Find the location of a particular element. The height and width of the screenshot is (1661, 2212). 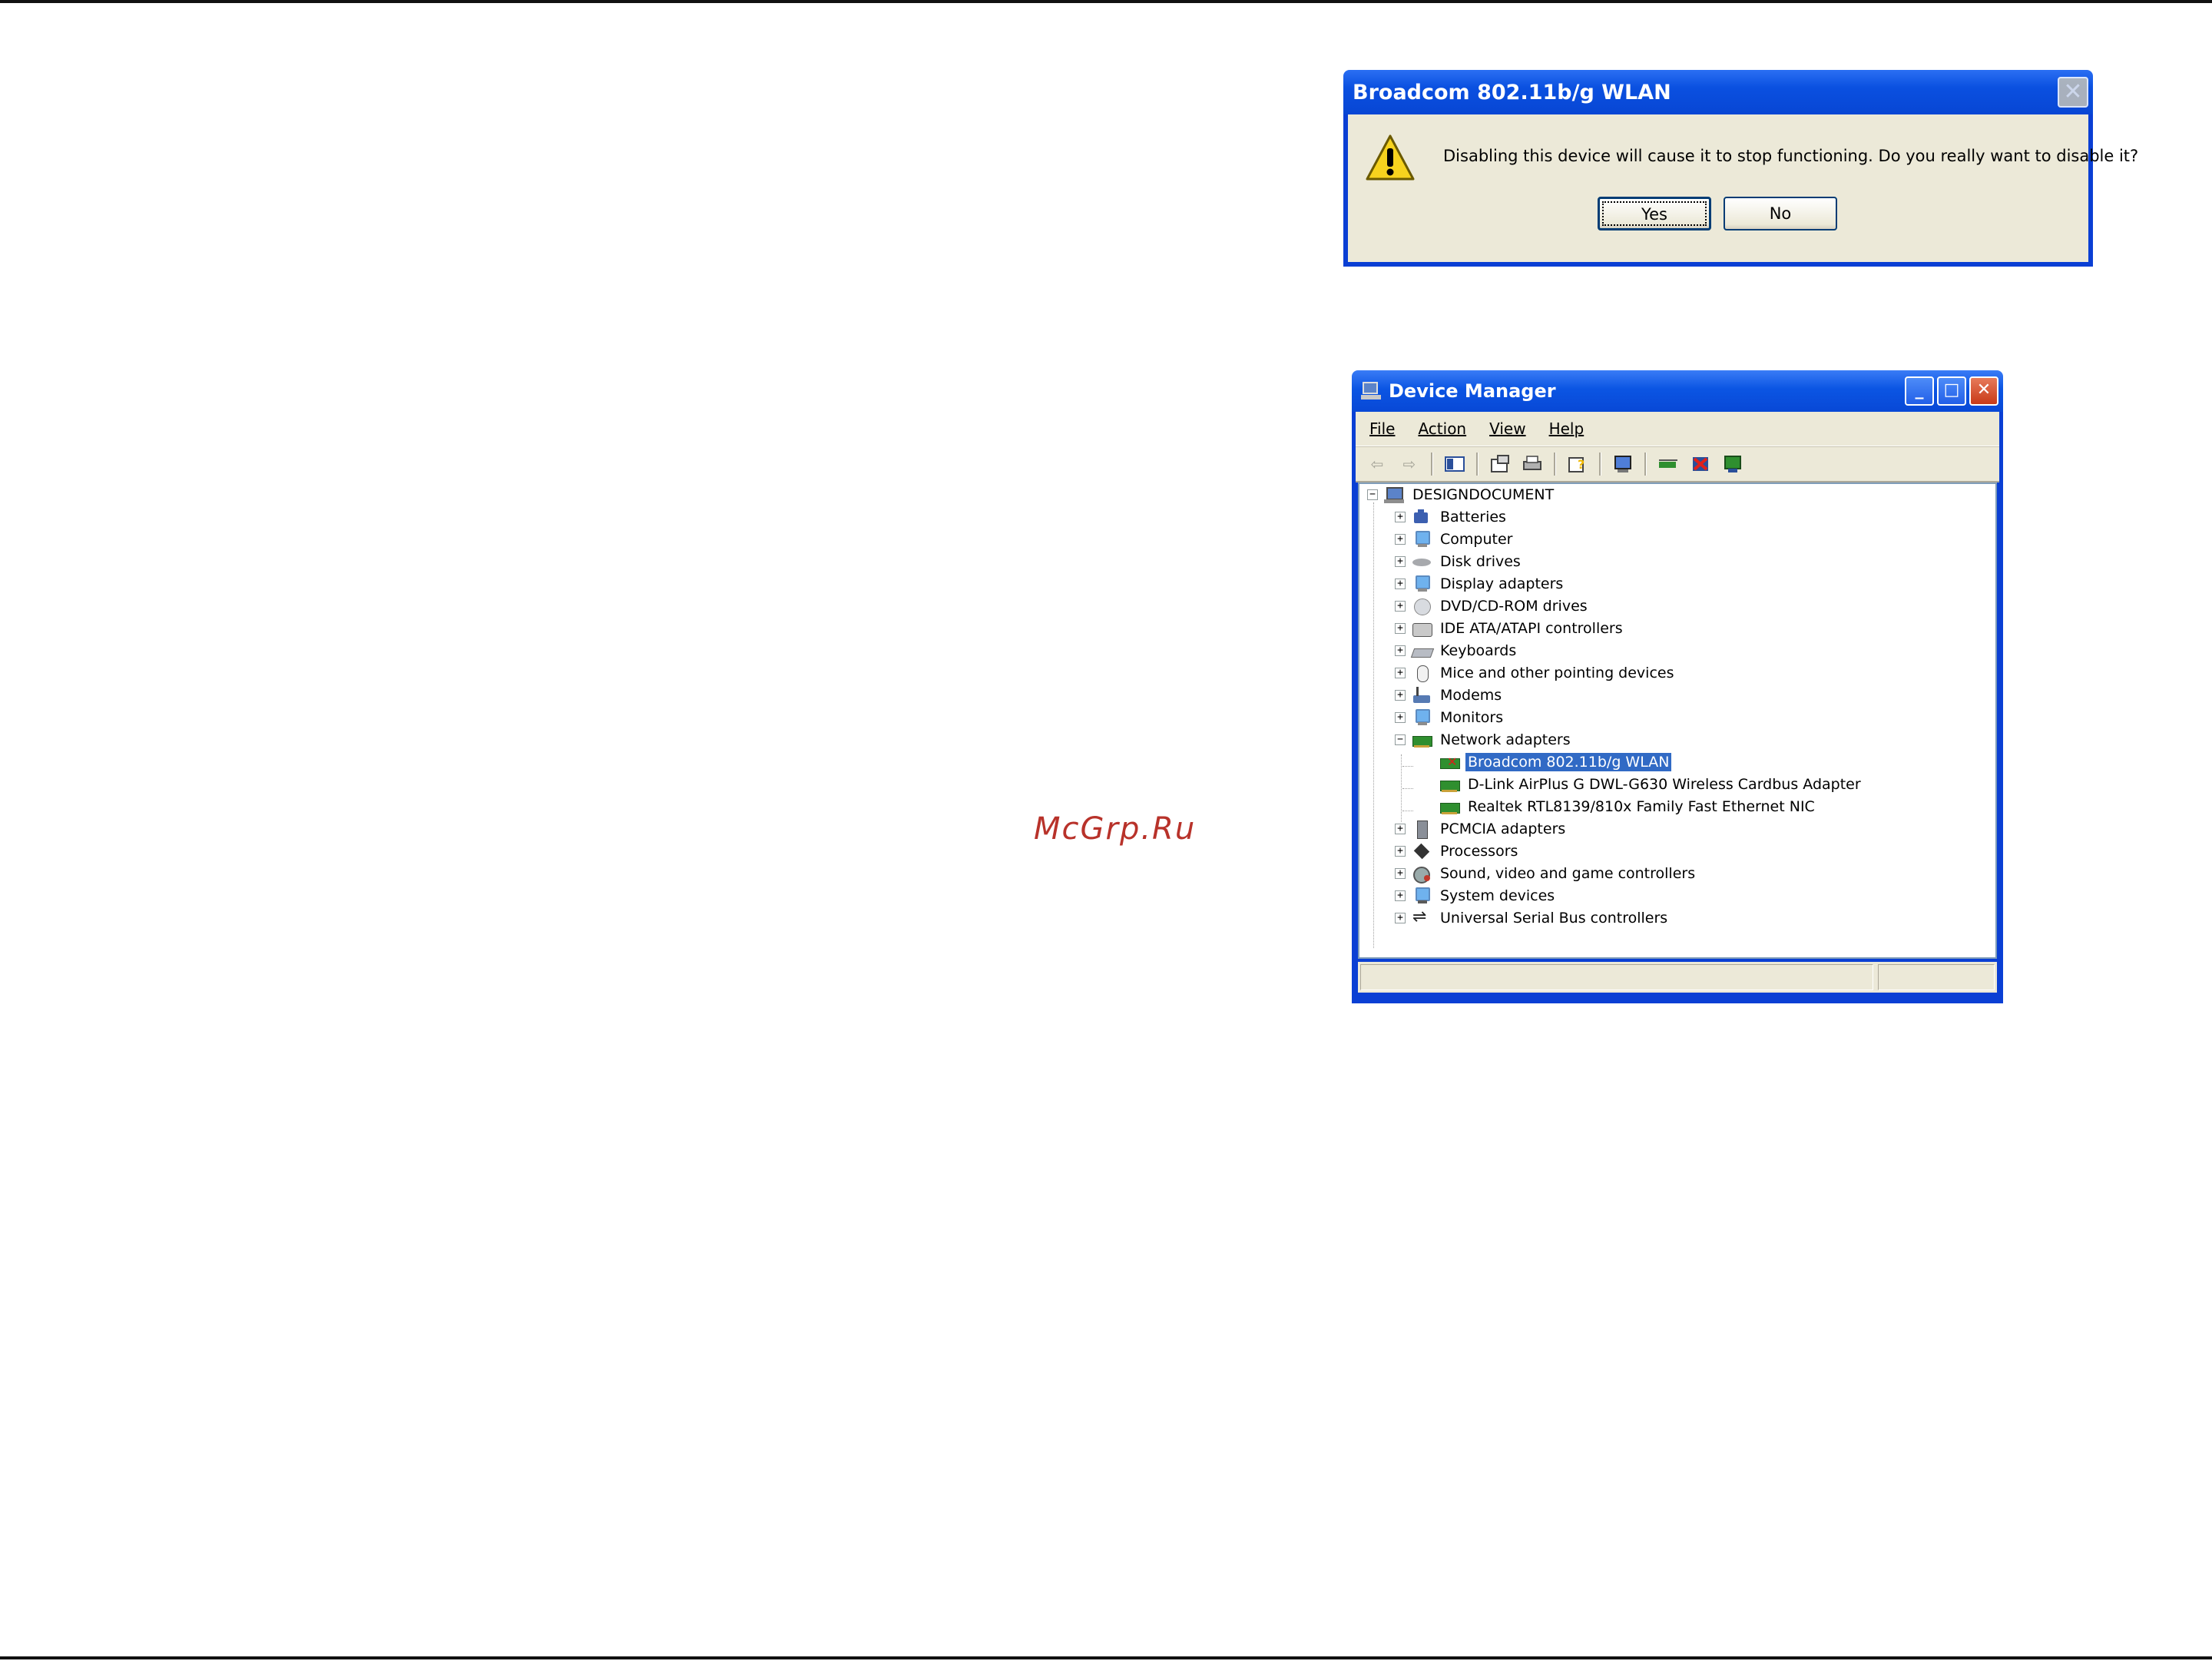

tree-item-computer: + Computer is located at coordinates (1455, 539).